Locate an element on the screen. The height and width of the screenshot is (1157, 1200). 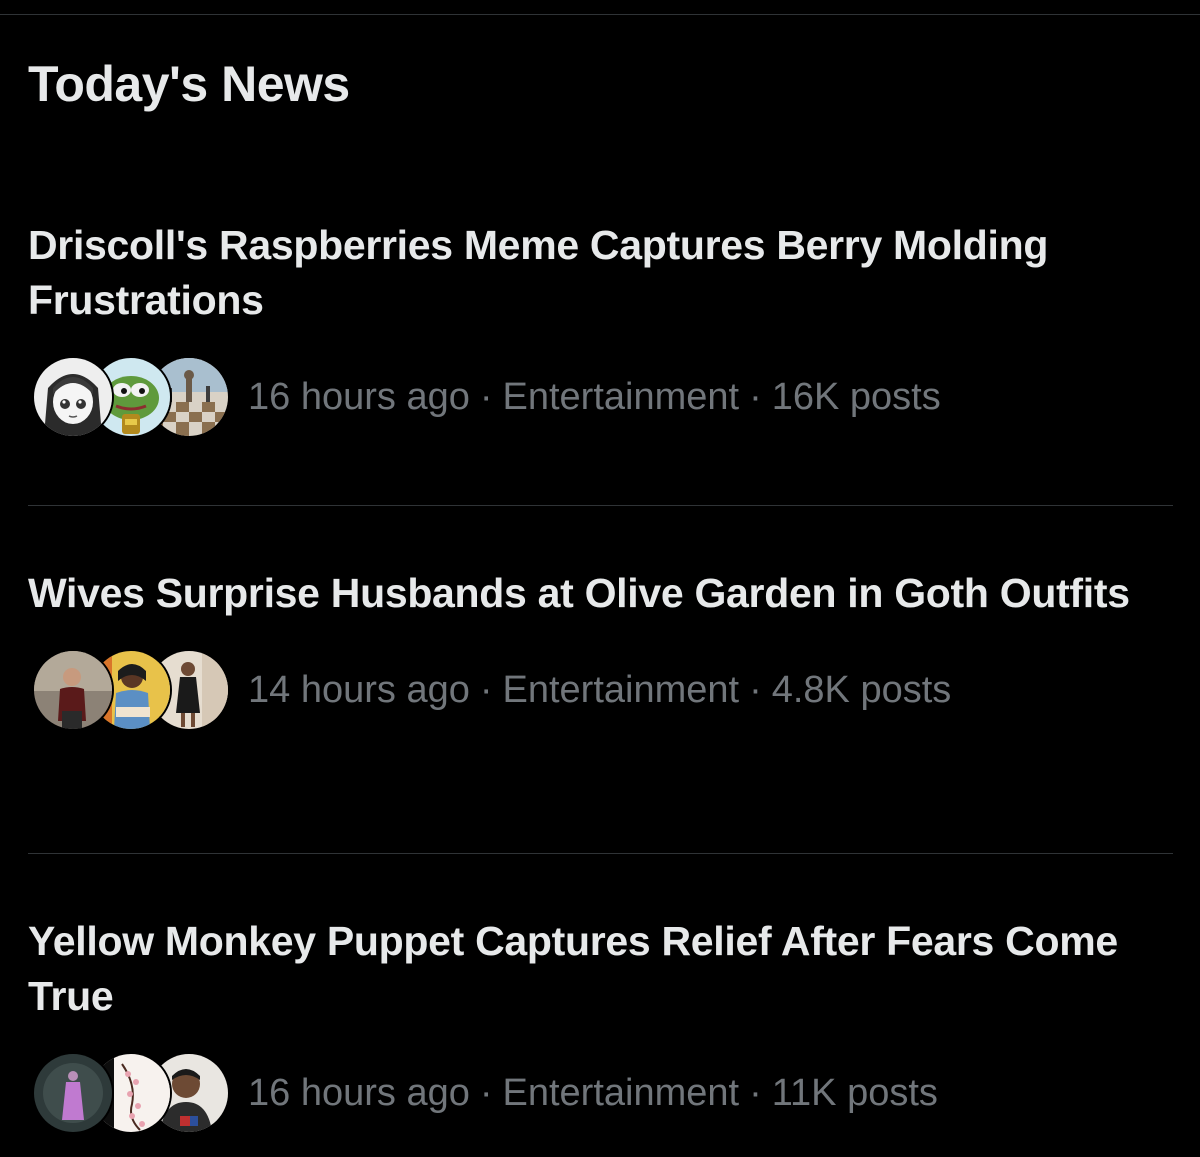
anime-girl-avatar is located at coordinates (73, 397).